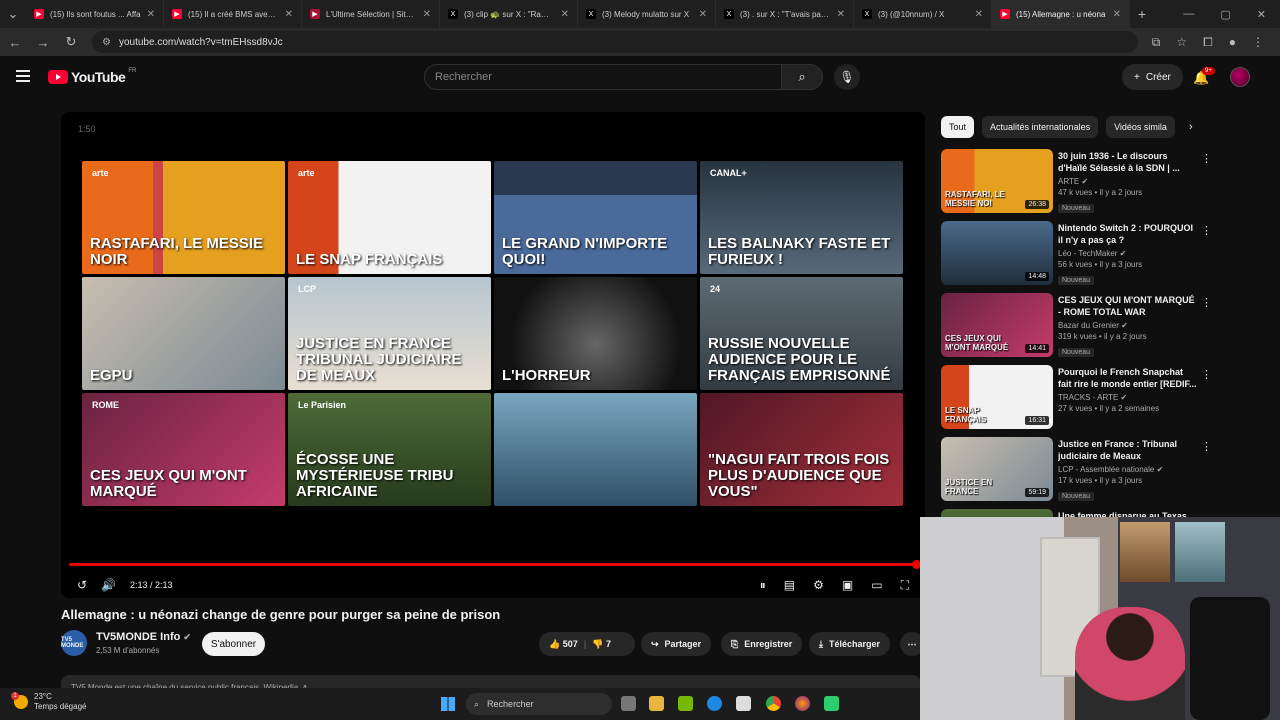 The image size is (1280, 720). I want to click on menu-icon: ⋮, so click(1258, 42).